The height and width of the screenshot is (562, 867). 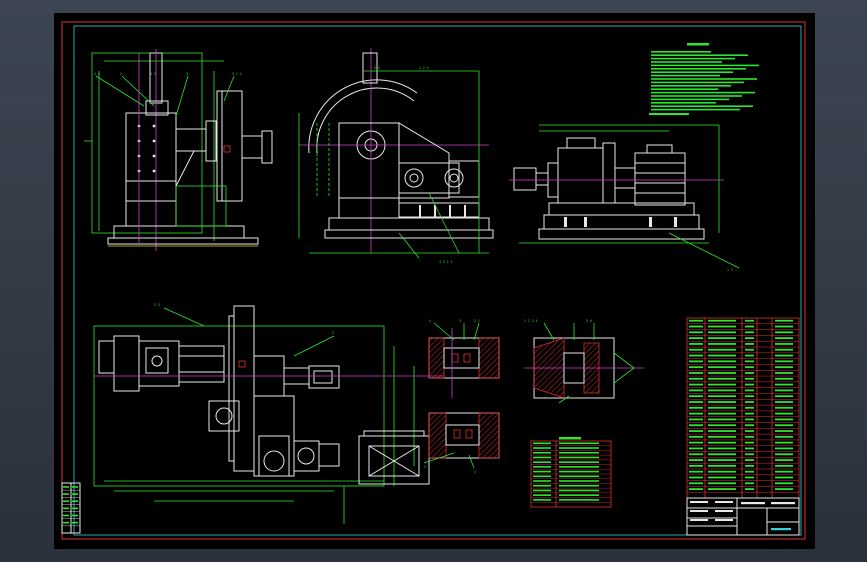 I want to click on svg-text: 1, so click(x=475, y=472).